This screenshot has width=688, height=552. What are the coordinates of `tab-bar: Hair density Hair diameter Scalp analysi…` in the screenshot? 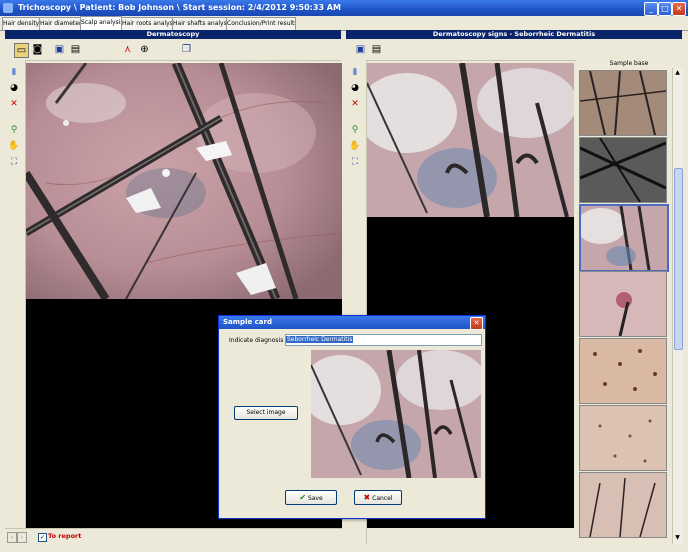 It's located at (344, 23).